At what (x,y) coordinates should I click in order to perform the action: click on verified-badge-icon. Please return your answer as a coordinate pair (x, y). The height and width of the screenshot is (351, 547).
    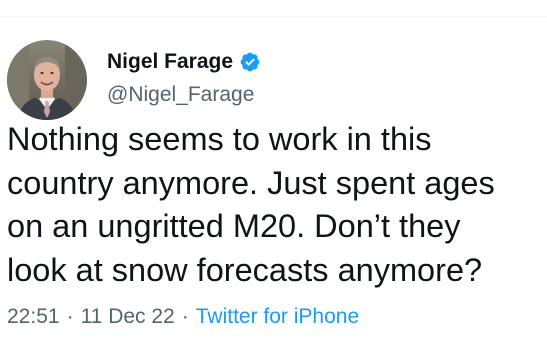
    Looking at the image, I should click on (250, 62).